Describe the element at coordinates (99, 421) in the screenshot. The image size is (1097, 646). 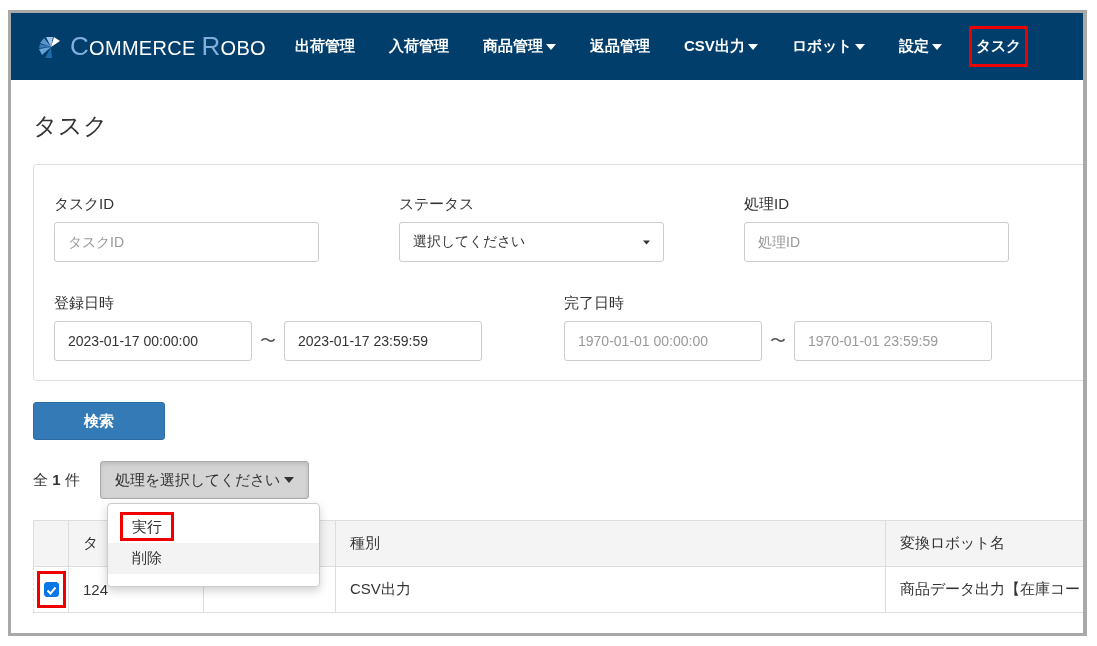
I see `search-button: 検索` at that location.